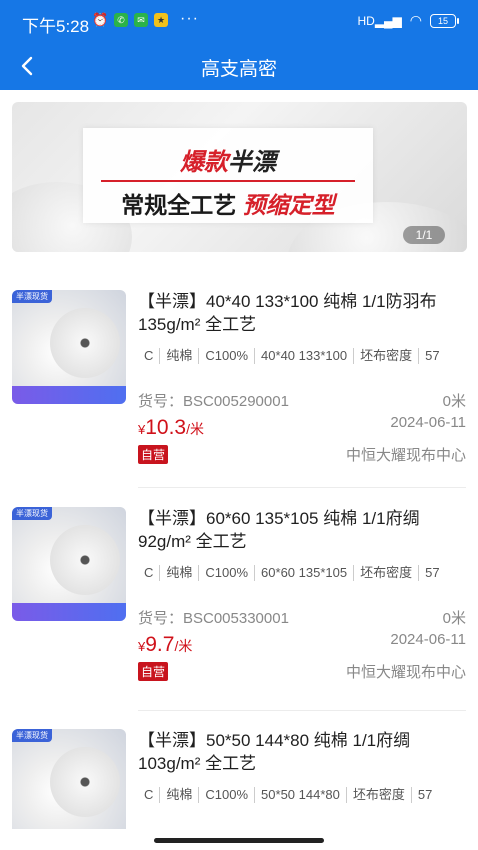  Describe the element at coordinates (415, 20) in the screenshot. I see `wifi-icon: ◠` at that location.